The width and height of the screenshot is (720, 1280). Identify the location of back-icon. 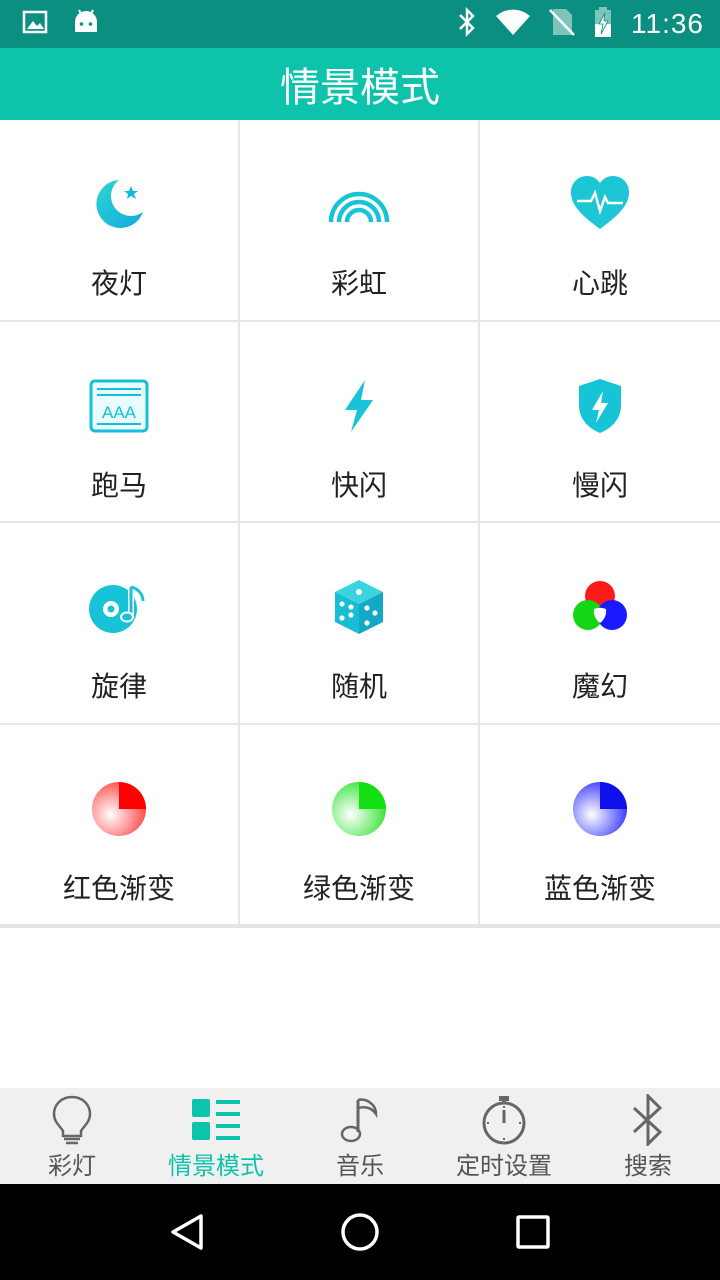
(187, 1232).